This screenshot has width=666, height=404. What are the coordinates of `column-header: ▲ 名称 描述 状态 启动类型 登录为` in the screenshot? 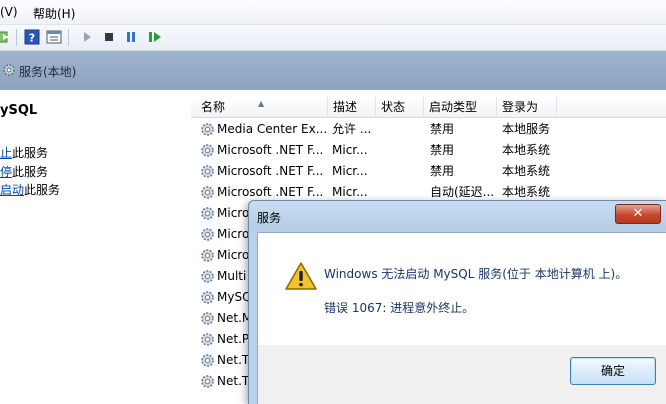 It's located at (428, 107).